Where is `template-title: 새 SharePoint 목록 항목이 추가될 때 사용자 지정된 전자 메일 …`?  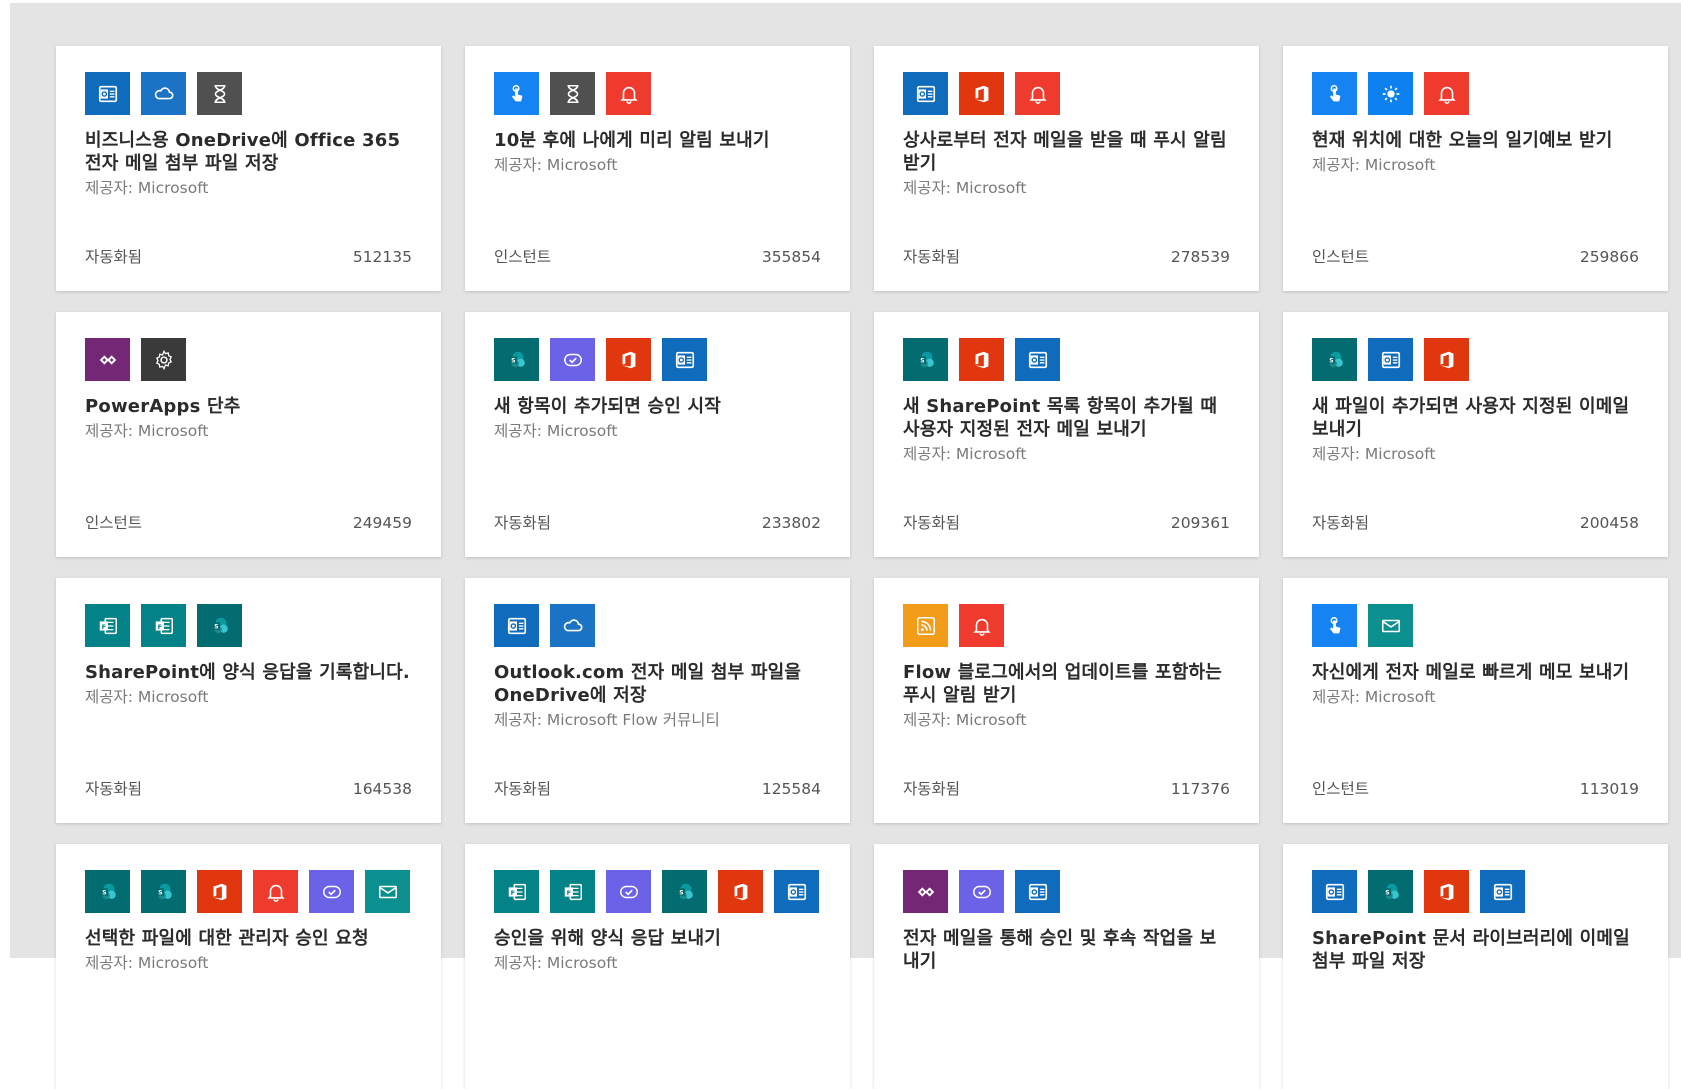
template-title: 새 SharePoint 목록 항목이 추가될 때 사용자 지정된 전자 메일 … is located at coordinates (1066, 418).